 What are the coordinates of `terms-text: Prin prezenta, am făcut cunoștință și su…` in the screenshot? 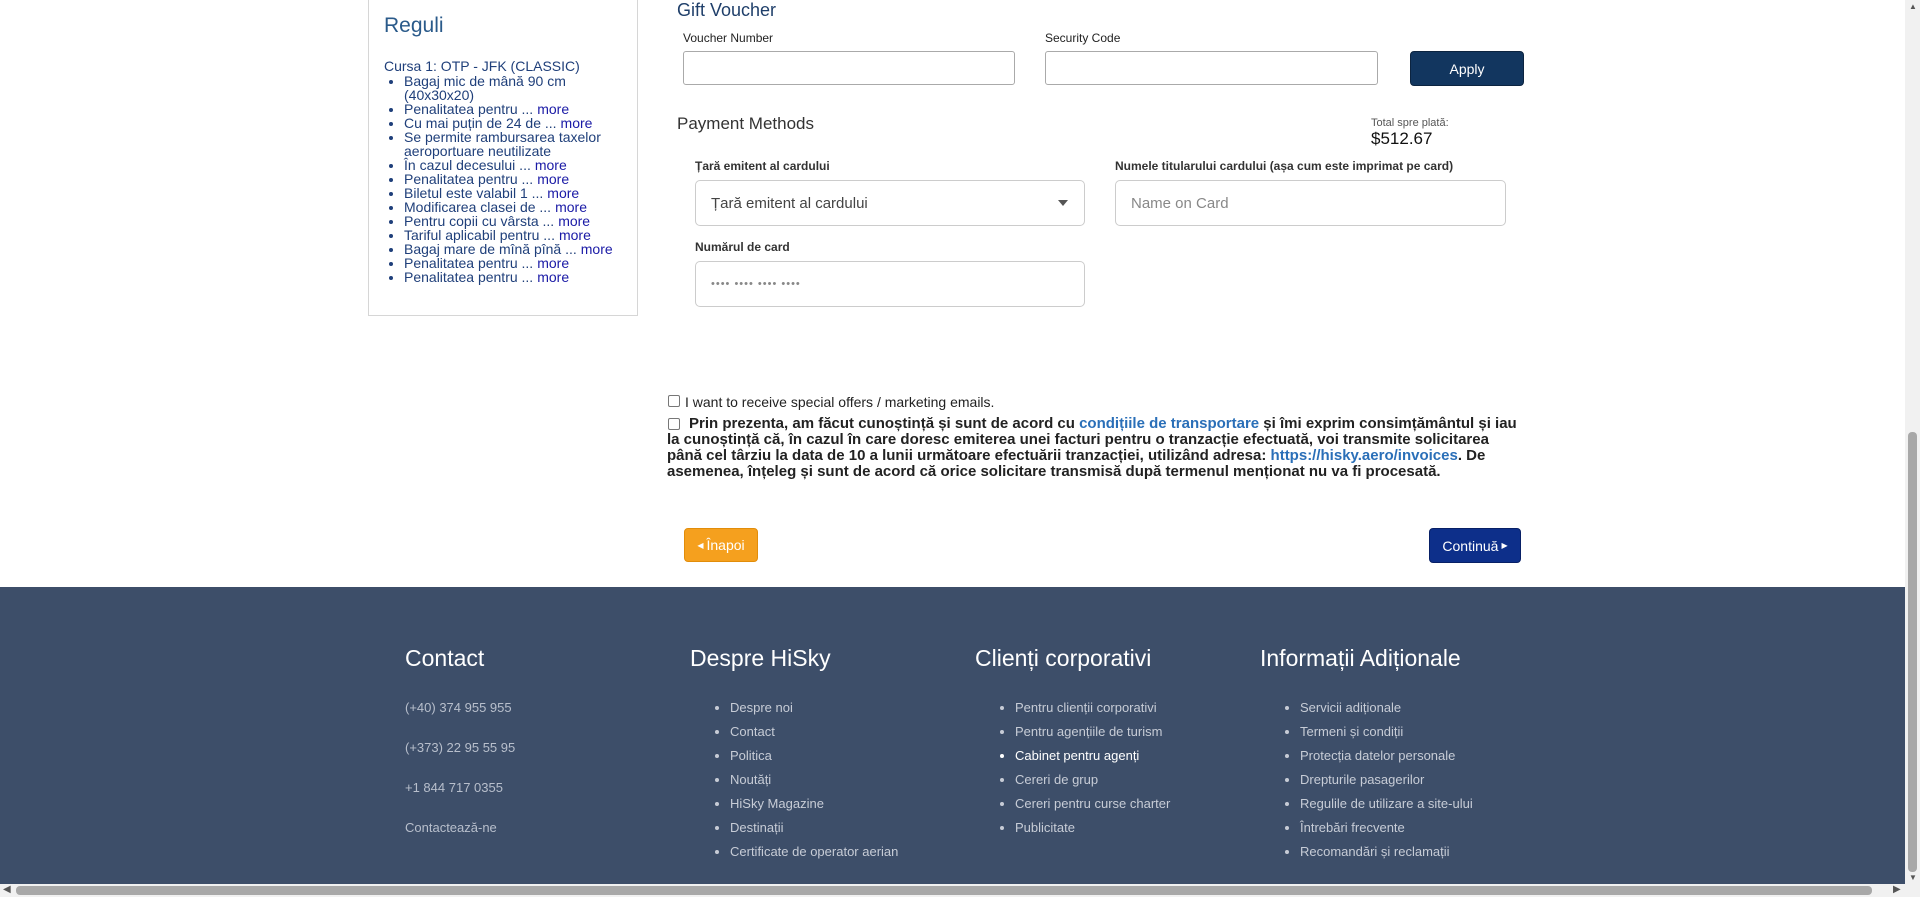 It's located at (1092, 447).